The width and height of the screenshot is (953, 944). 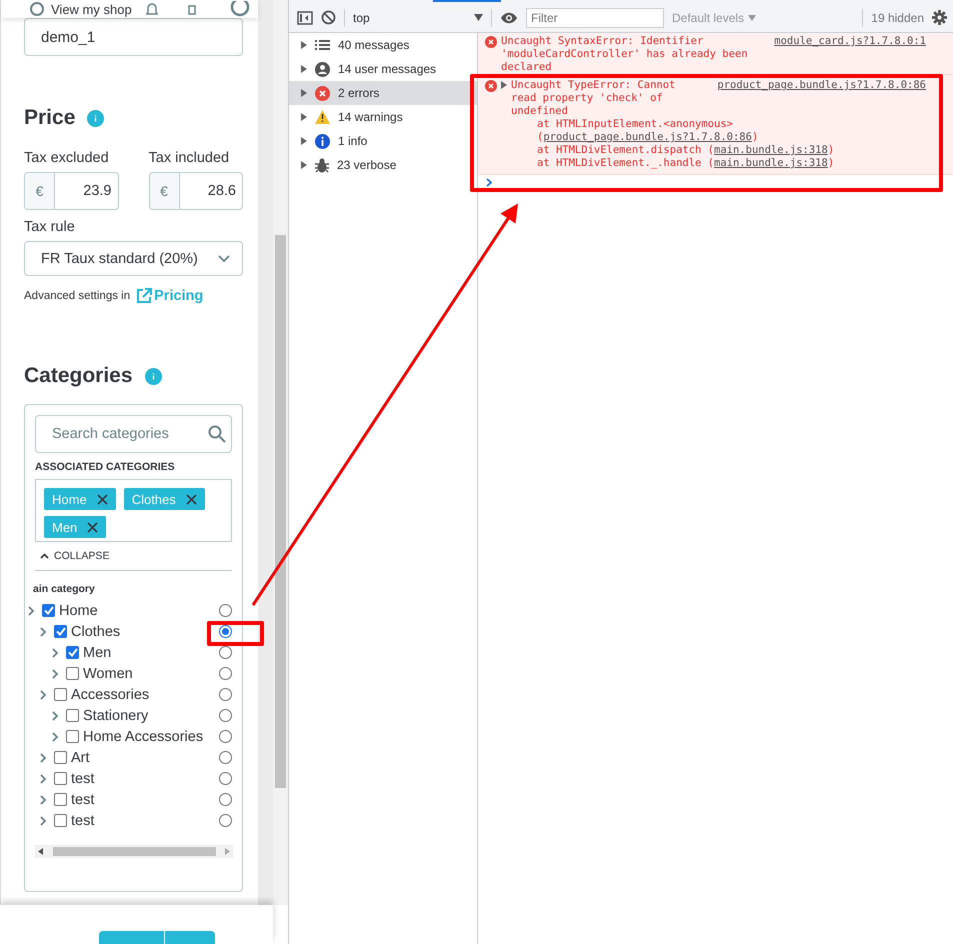 What do you see at coordinates (322, 93) in the screenshot?
I see `error-icon` at bounding box center [322, 93].